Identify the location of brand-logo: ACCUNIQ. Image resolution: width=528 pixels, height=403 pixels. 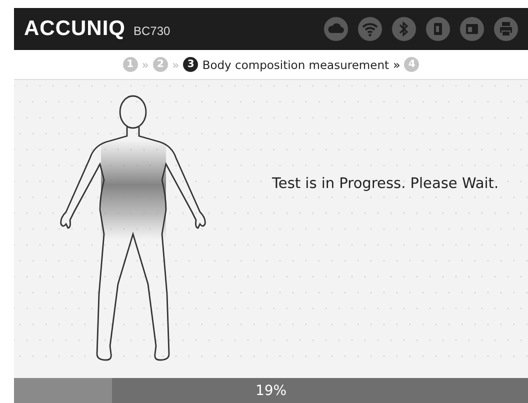
(75, 29).